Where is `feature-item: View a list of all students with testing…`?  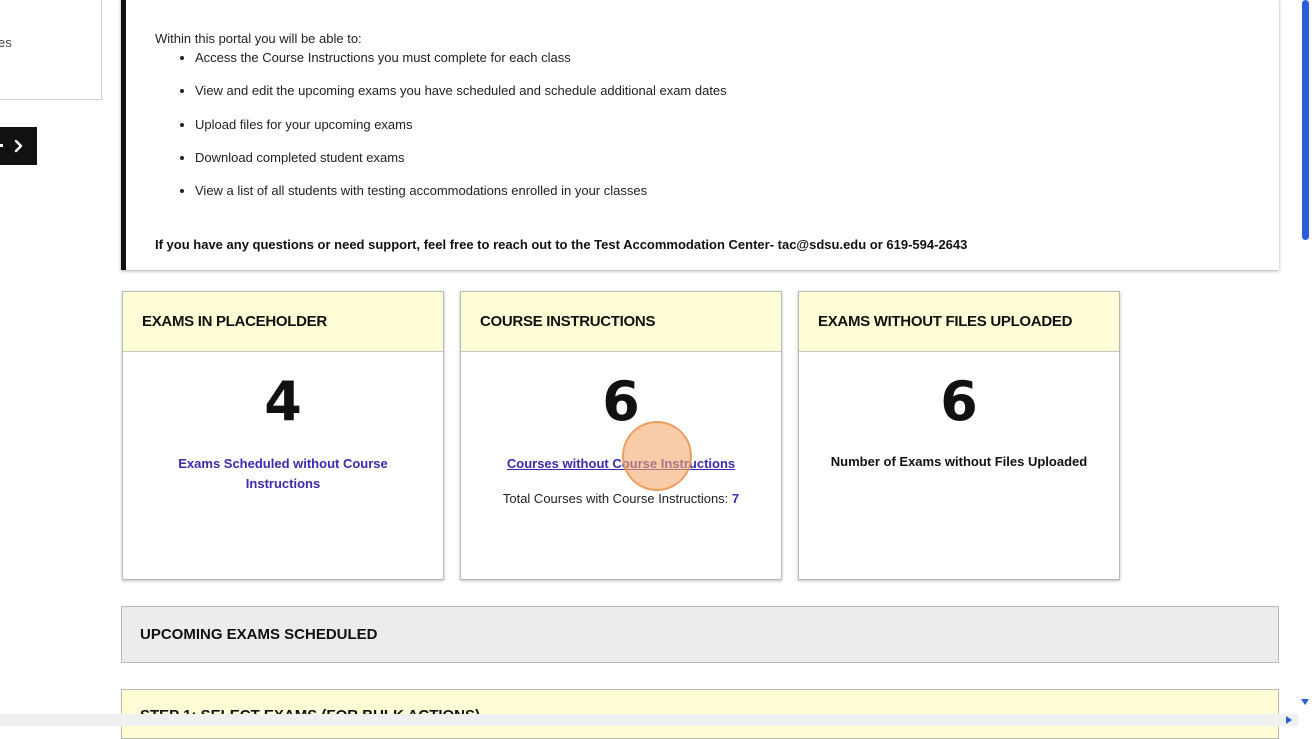
feature-item: View a list of all students with testing… is located at coordinates (461, 190).